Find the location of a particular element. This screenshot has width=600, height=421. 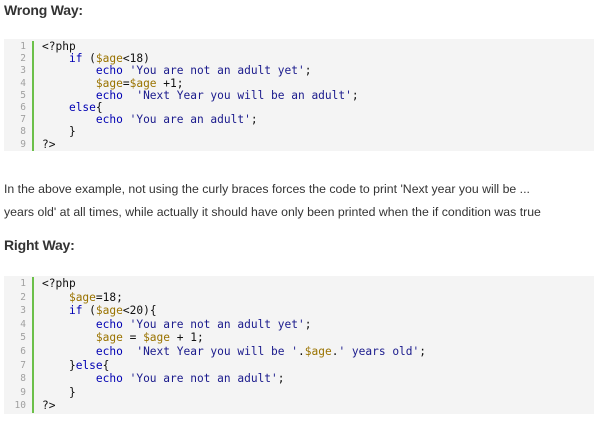

wrong-way-heading: Wrong Way: is located at coordinates (43, 10).